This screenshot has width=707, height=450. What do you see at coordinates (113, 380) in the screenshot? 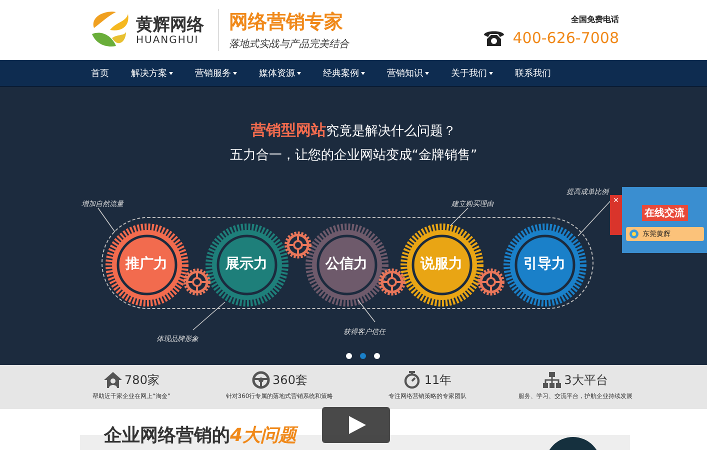
I see `house-icon` at bounding box center [113, 380].